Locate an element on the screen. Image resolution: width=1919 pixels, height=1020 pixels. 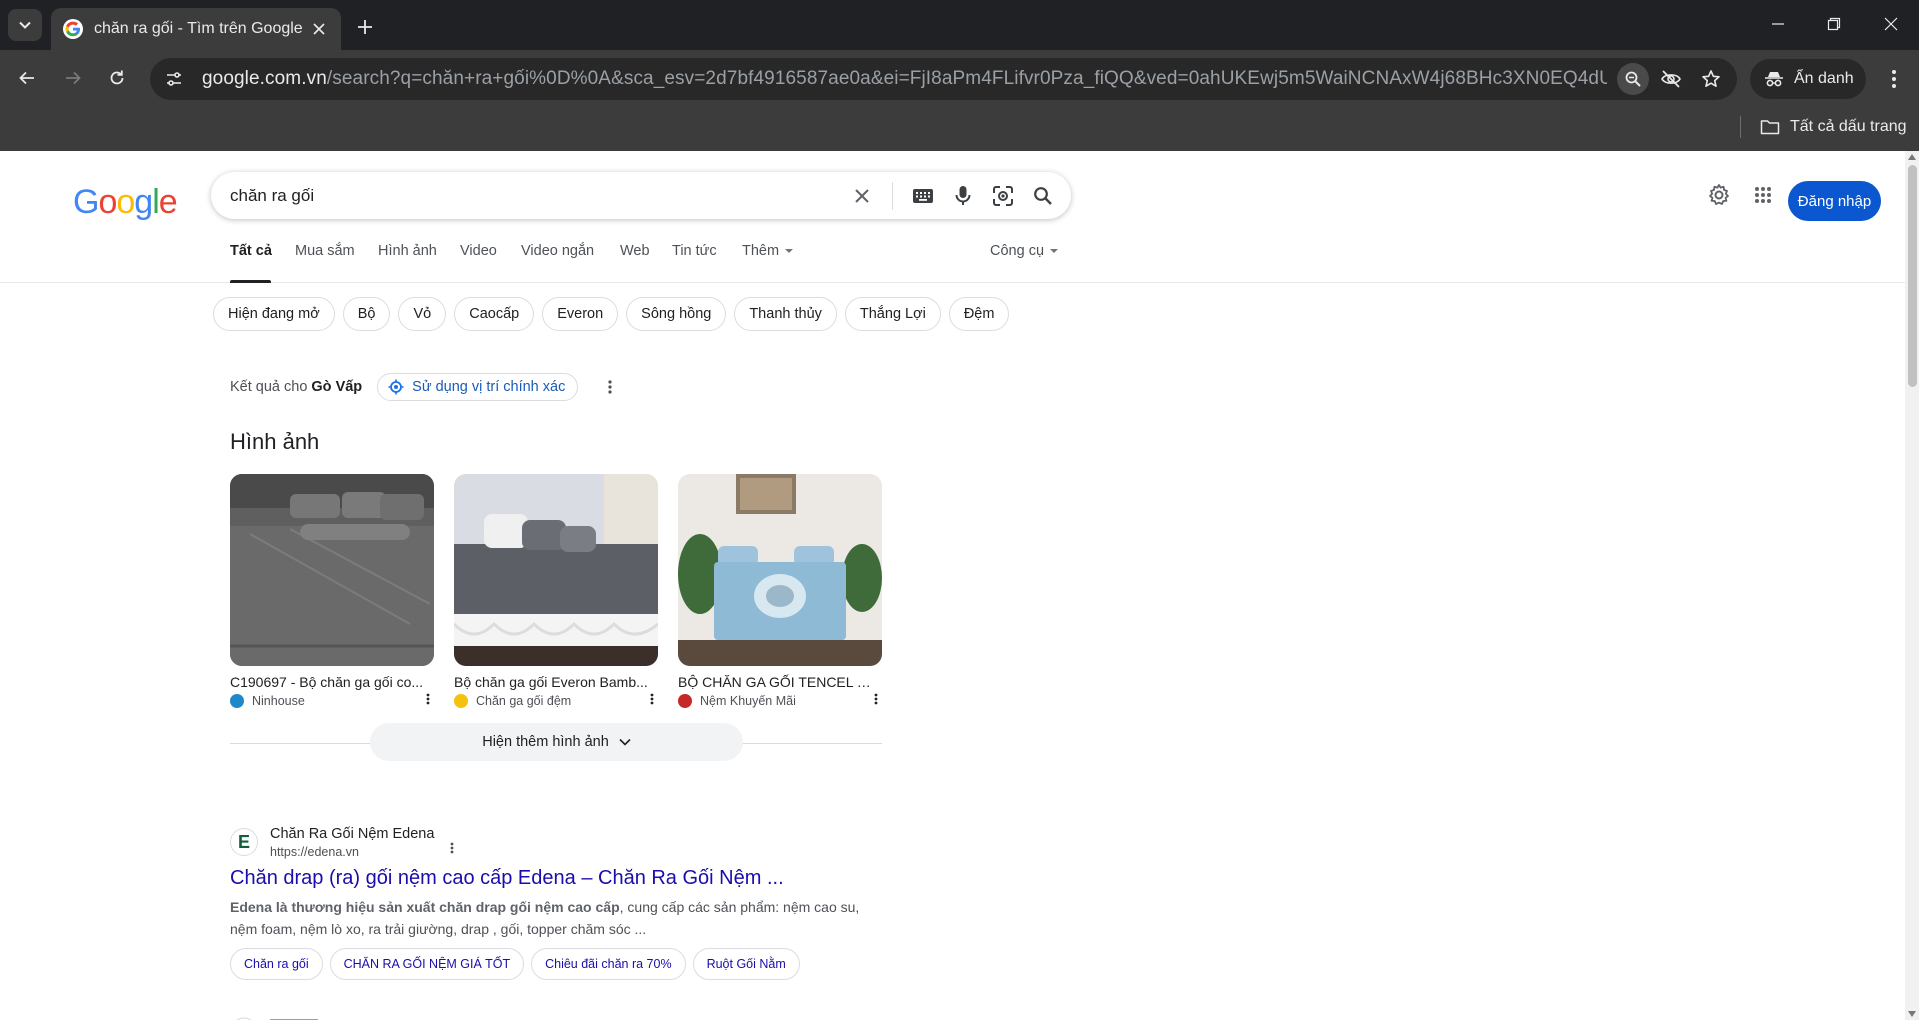
site-info-button is located at coordinates (174, 79).